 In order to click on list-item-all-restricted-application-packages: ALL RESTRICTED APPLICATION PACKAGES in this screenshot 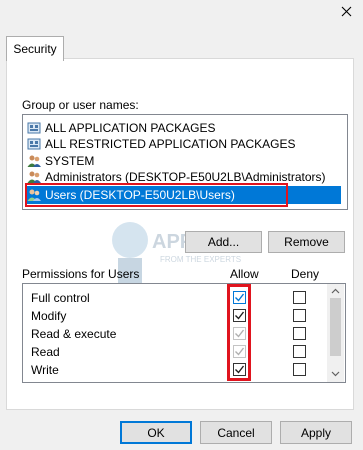, I will do `click(161, 144)`.